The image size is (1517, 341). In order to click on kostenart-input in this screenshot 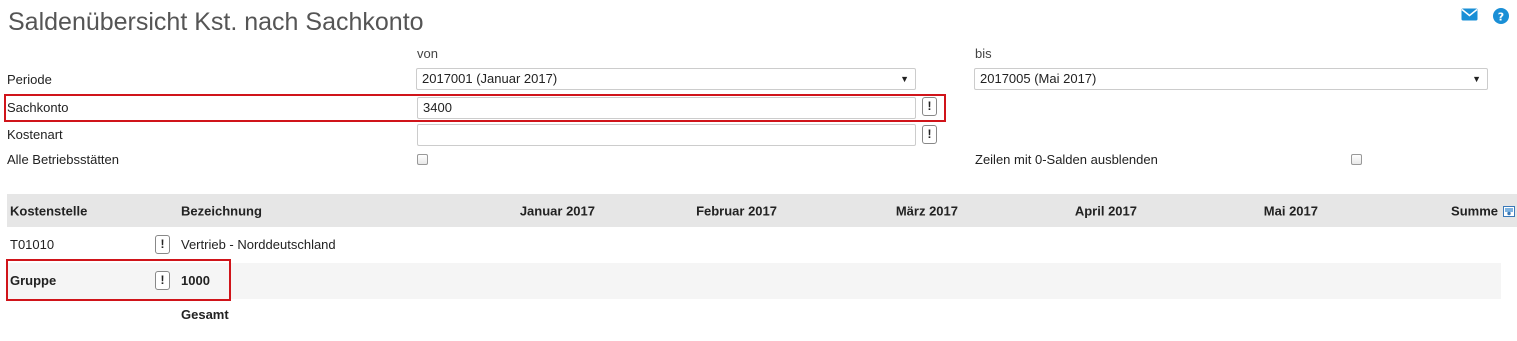, I will do `click(666, 135)`.